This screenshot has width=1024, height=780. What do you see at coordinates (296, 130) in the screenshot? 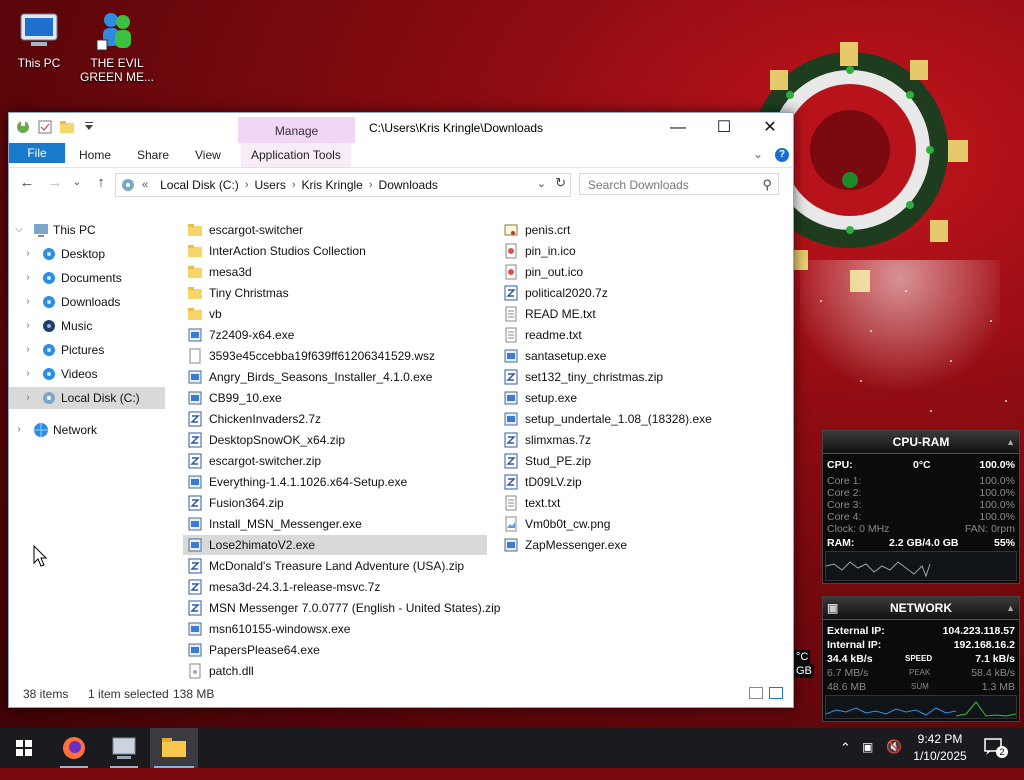
I see `tab-manage: Manage` at bounding box center [296, 130].